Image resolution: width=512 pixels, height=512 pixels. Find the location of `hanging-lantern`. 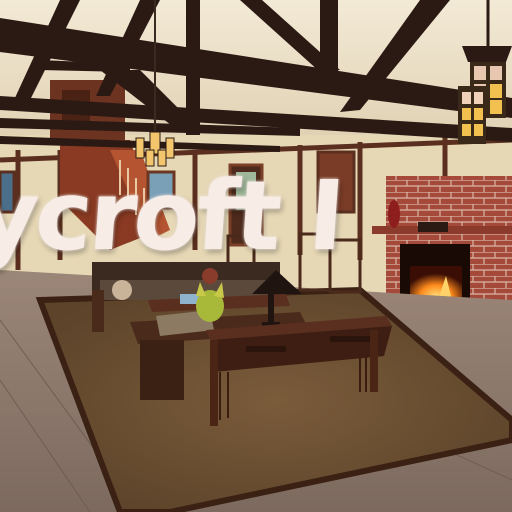

hanging-lantern is located at coordinates (472, 115).